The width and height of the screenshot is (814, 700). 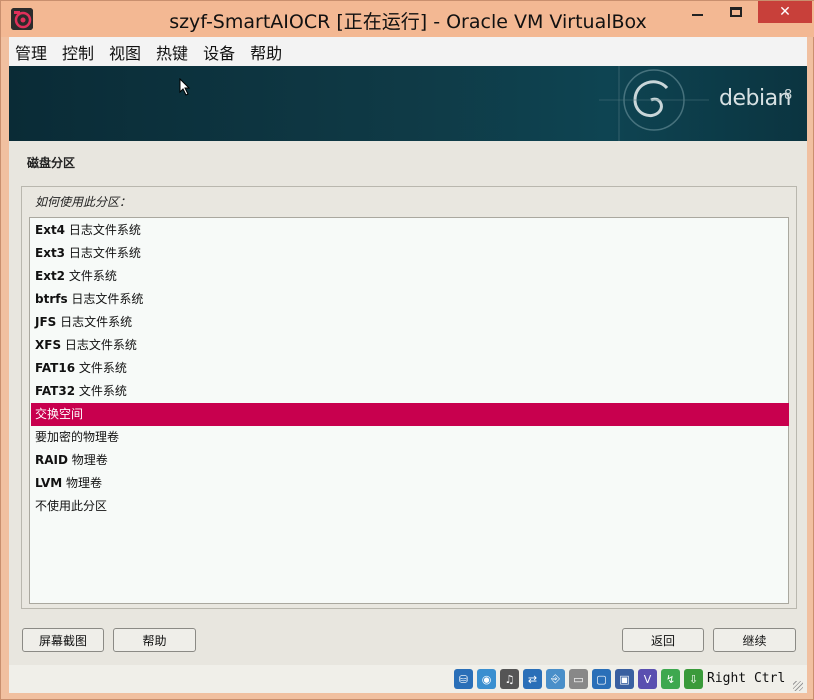 I want to click on list-item: FAT16 文件系统, so click(x=410, y=368).